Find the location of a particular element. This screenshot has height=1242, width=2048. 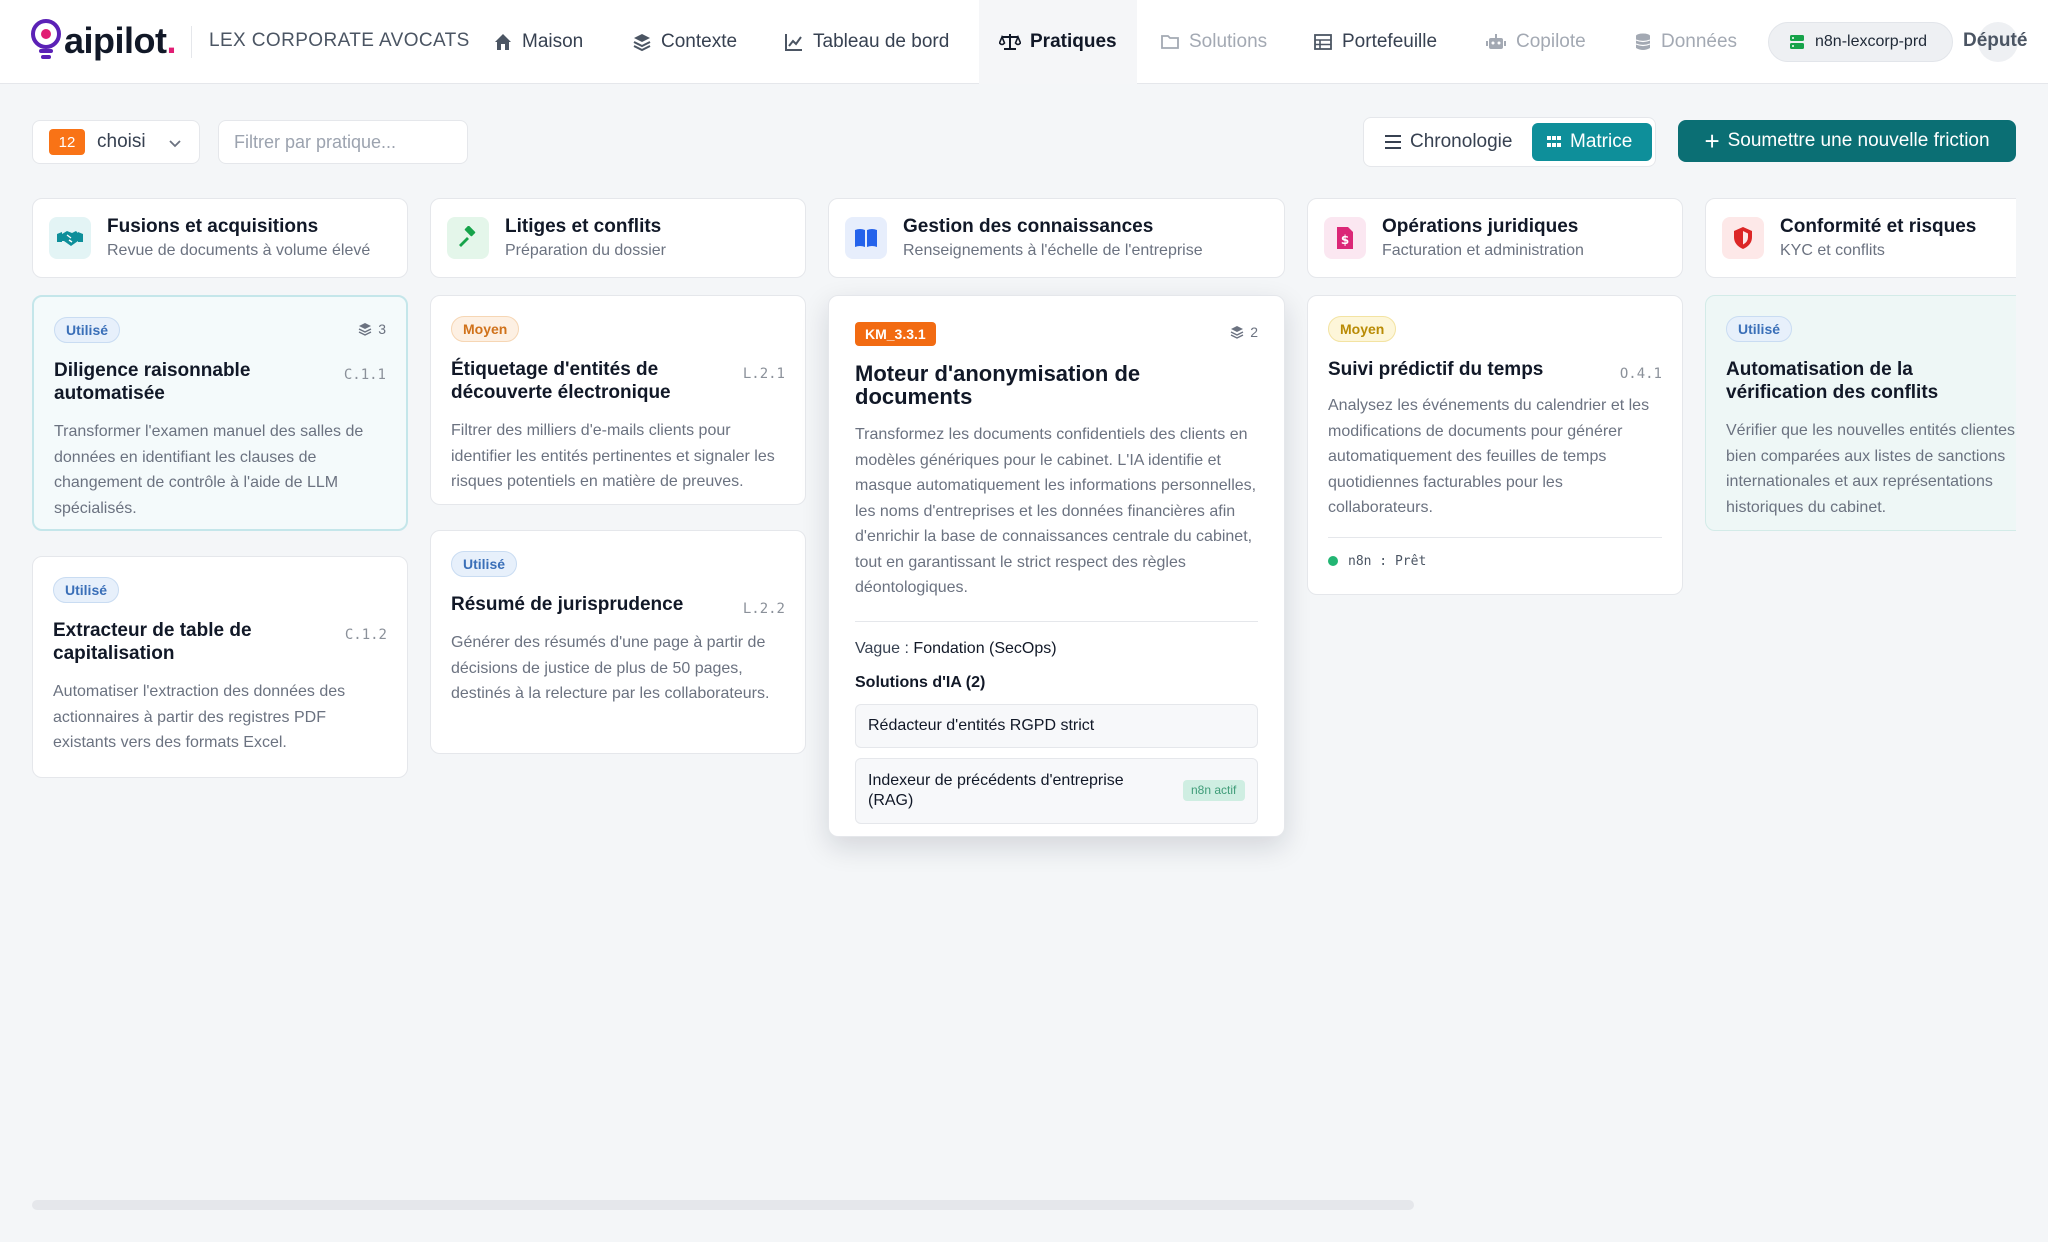

card-code: L.2.1 is located at coordinates (763, 374).